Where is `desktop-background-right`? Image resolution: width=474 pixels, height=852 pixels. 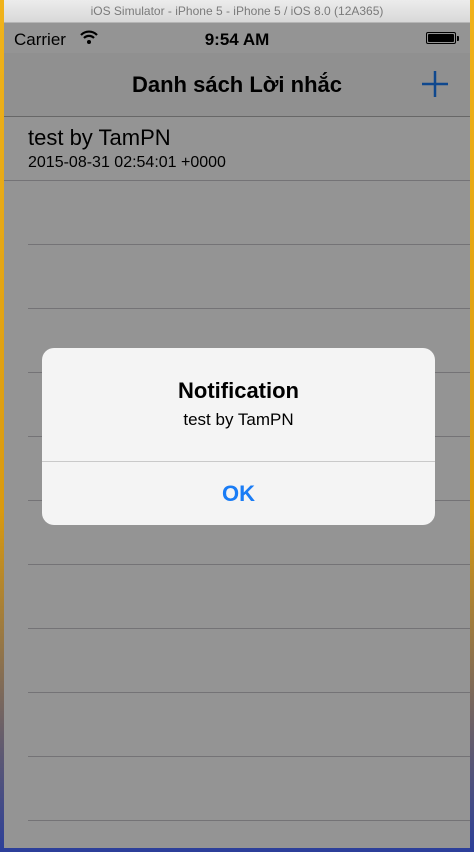 desktop-background-right is located at coordinates (472, 426).